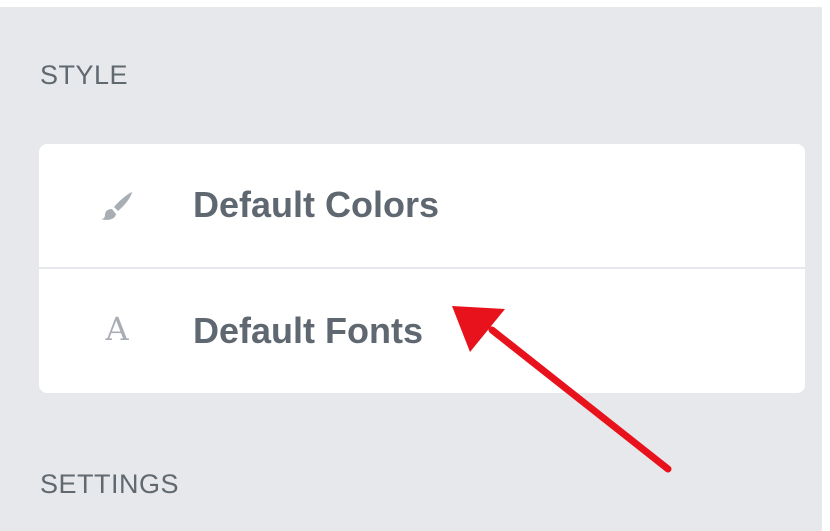 The height and width of the screenshot is (531, 830). I want to click on font-icon: A, so click(117, 329).